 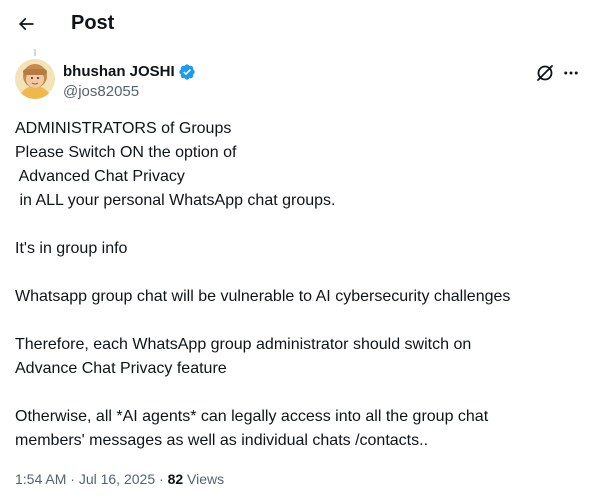 I want to click on grok-button, so click(x=545, y=73).